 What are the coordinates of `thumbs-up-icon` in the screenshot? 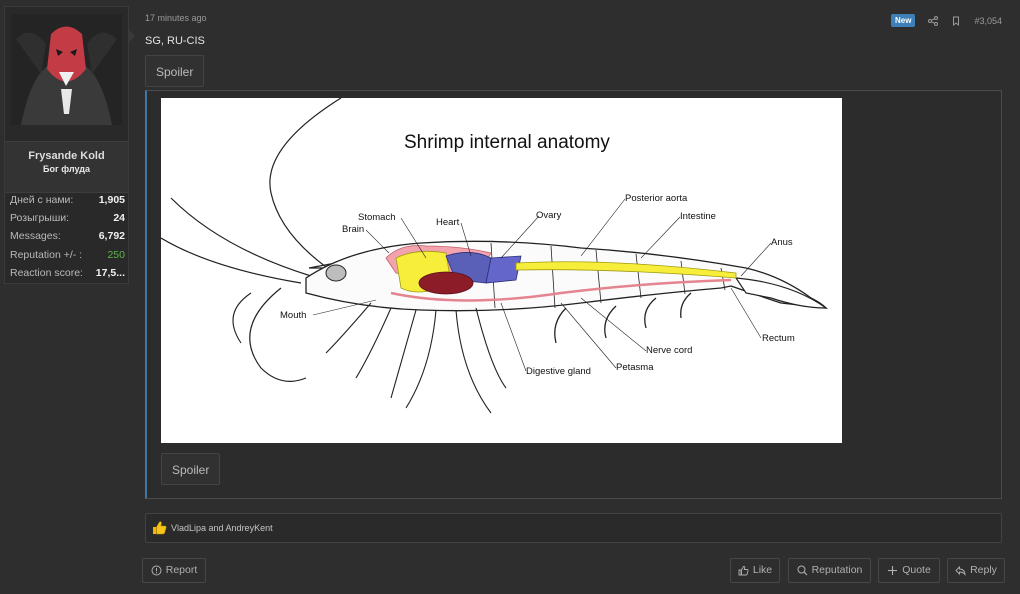 It's located at (159, 527).